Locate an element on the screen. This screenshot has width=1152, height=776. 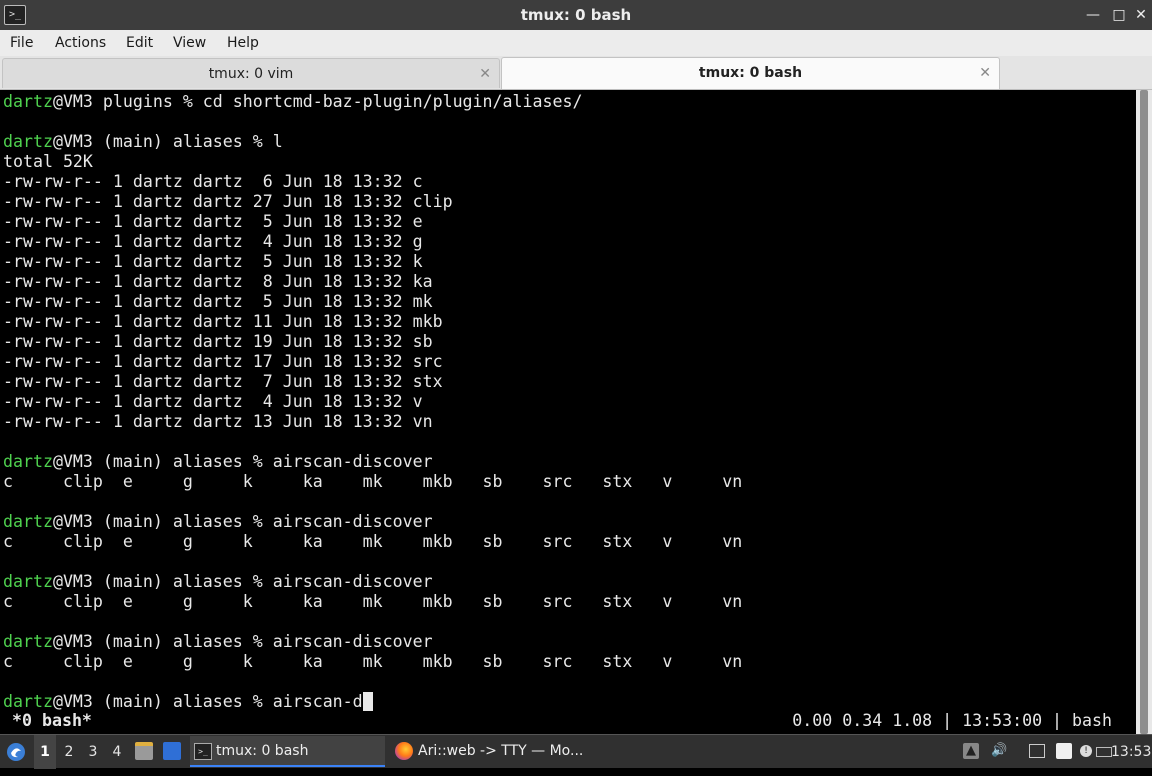
tmux-window-status: *0 bash* is located at coordinates (52, 720).